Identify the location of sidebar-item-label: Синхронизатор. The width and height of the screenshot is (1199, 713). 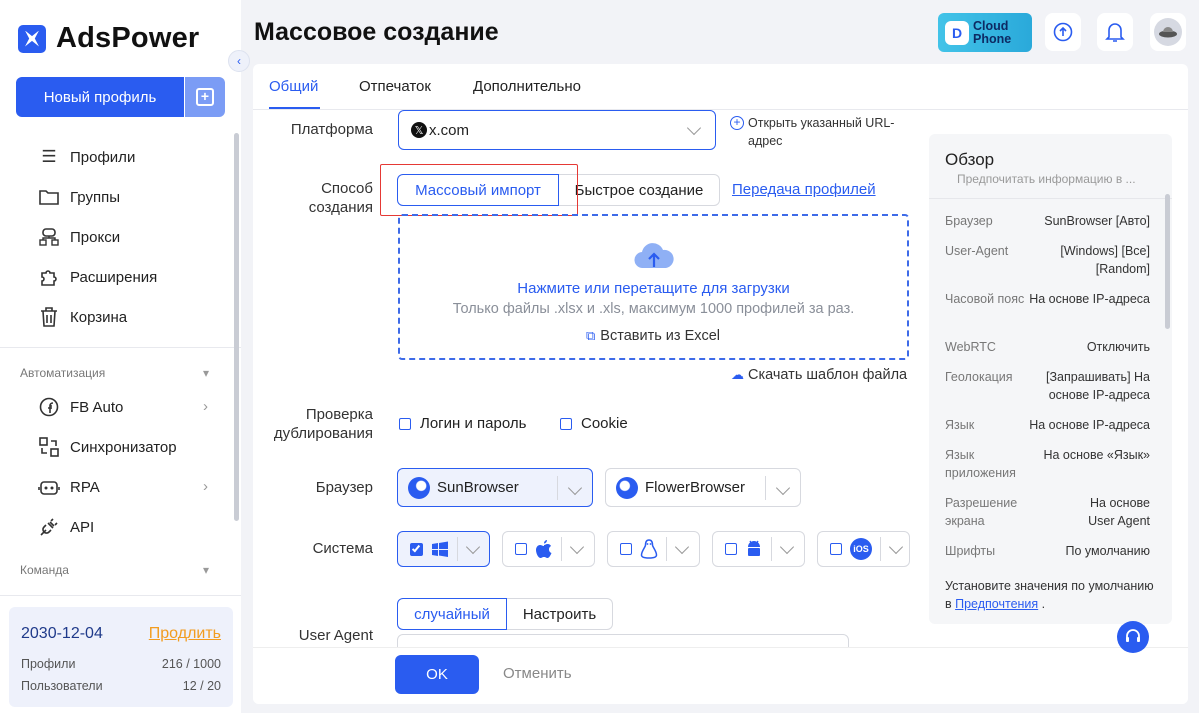
(123, 447).